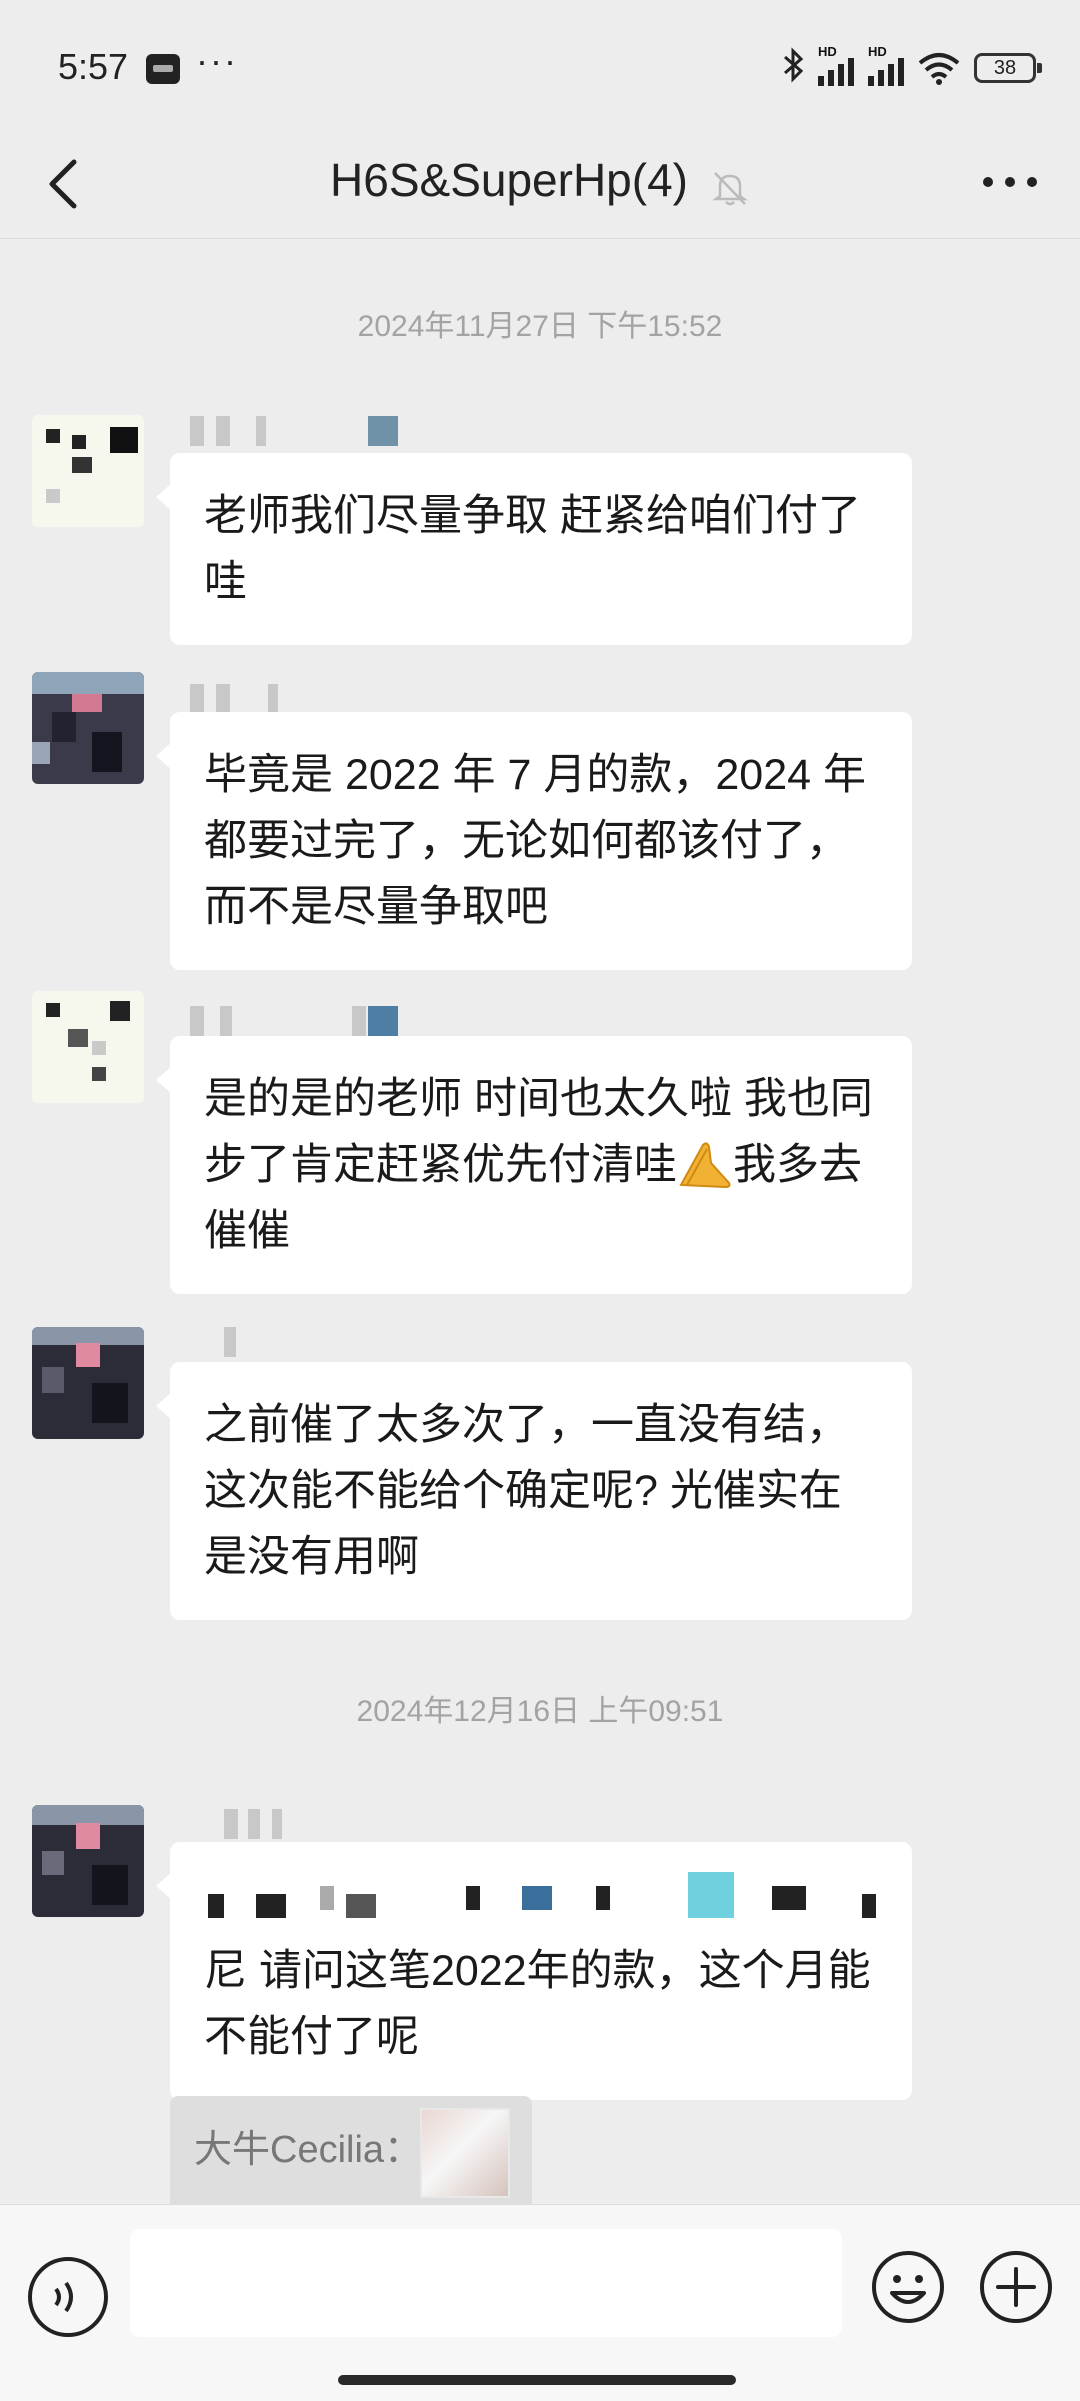  What do you see at coordinates (705, 1164) in the screenshot?
I see `palms-together-emoji` at bounding box center [705, 1164].